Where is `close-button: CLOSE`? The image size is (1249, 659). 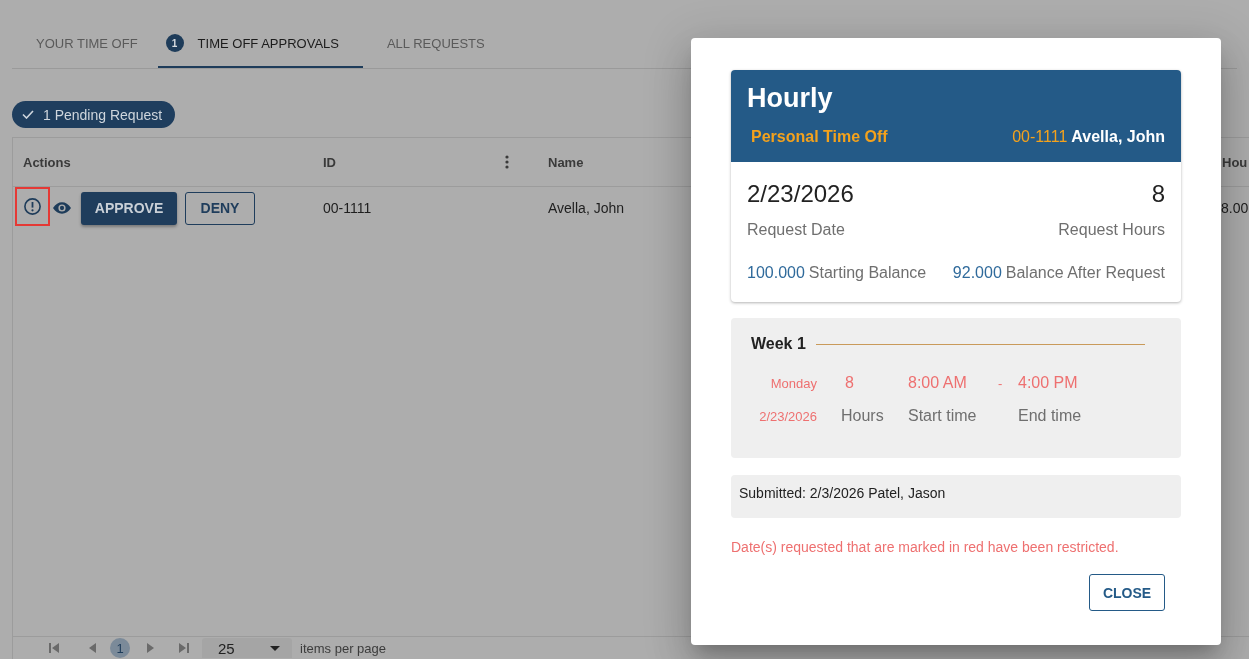
close-button: CLOSE is located at coordinates (1127, 592).